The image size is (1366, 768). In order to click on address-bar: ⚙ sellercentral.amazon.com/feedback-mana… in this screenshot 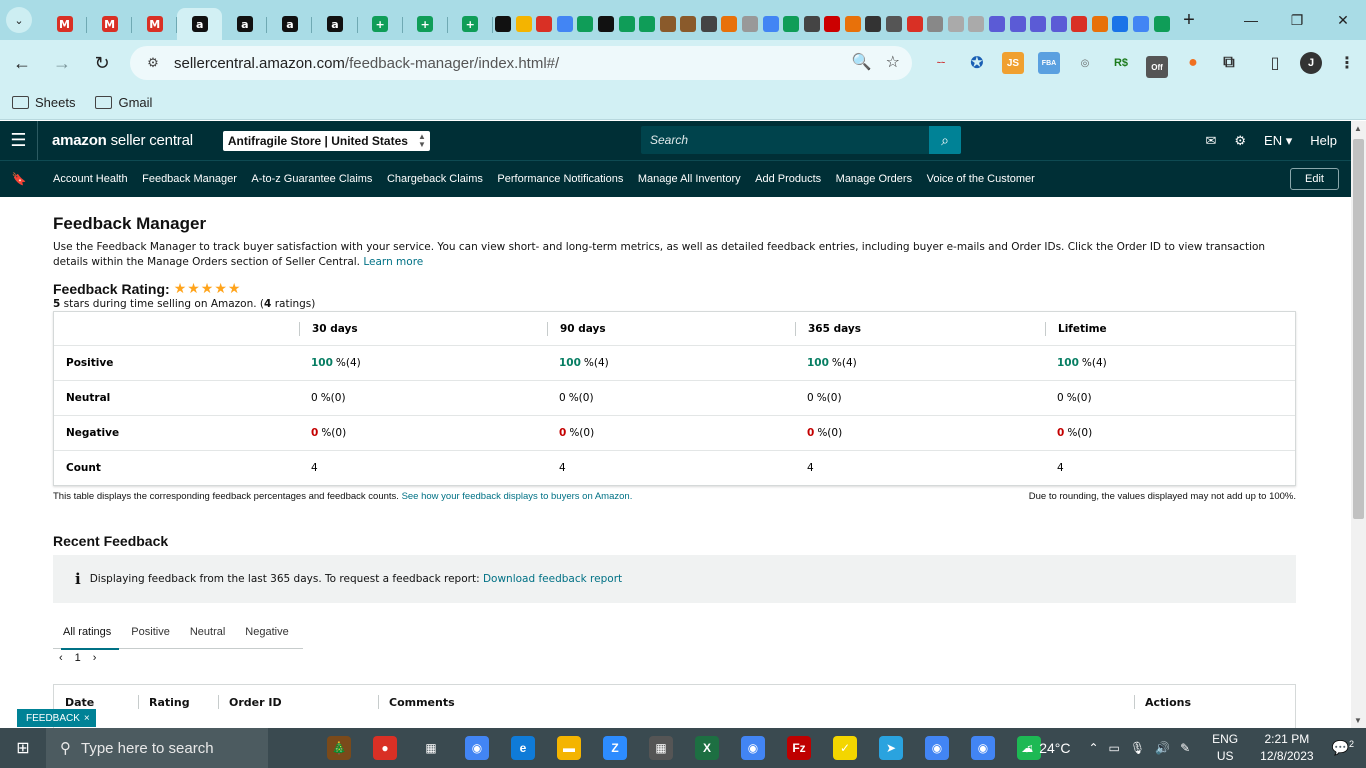, I will do `click(521, 63)`.